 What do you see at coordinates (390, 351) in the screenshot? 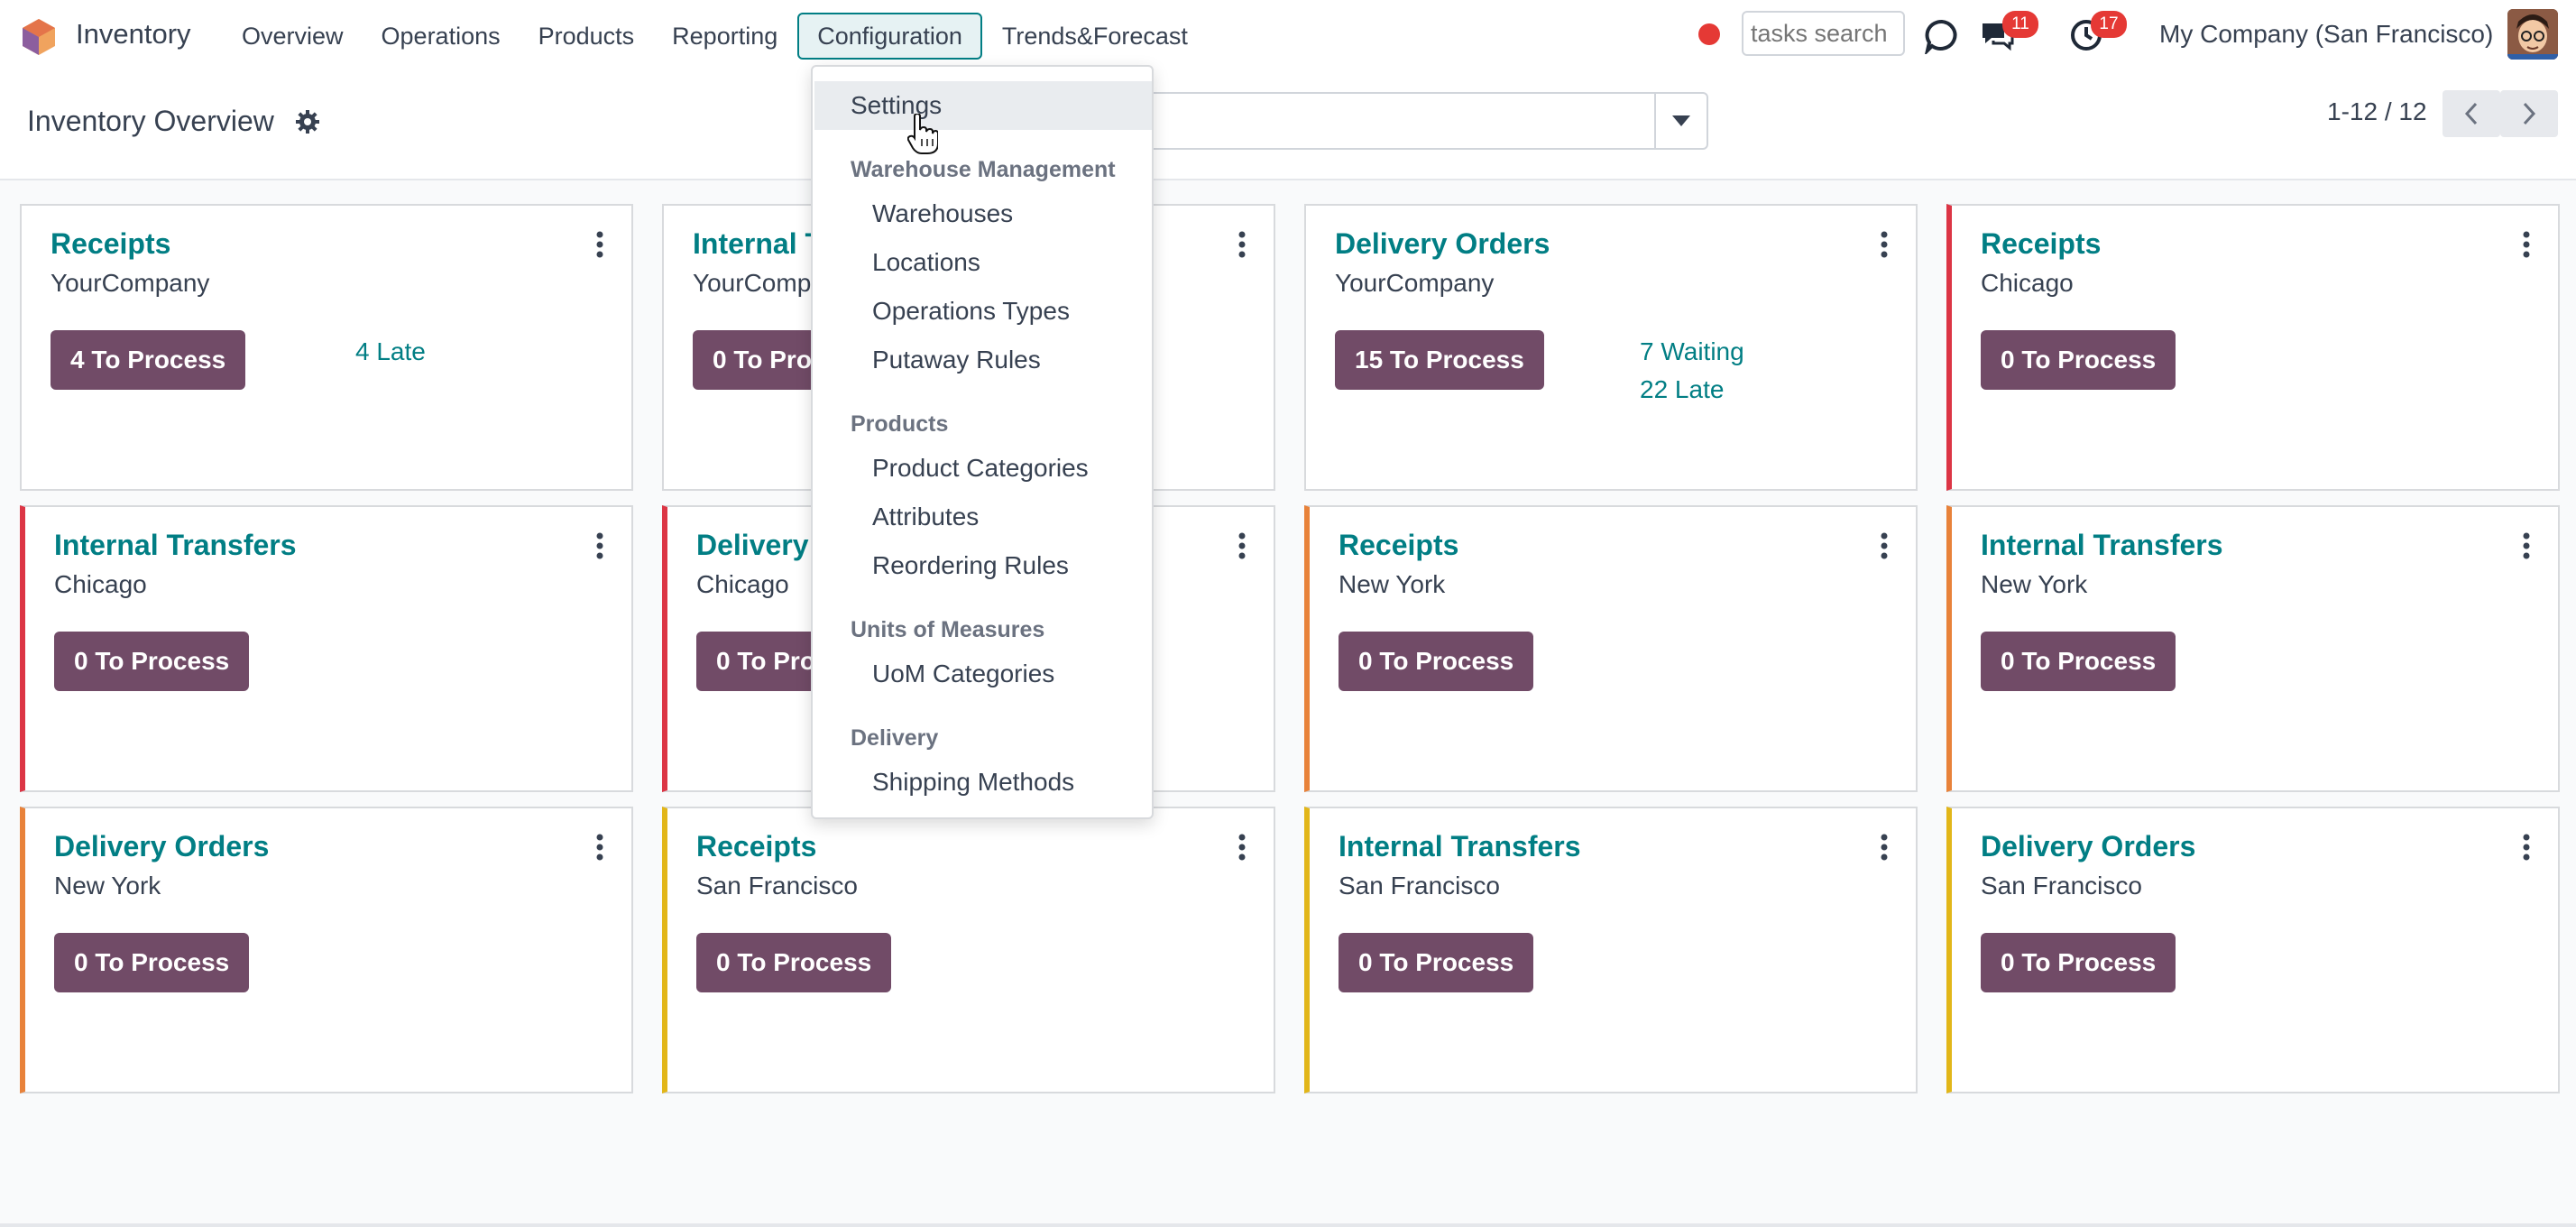
I see `late-link: 4 Late` at bounding box center [390, 351].